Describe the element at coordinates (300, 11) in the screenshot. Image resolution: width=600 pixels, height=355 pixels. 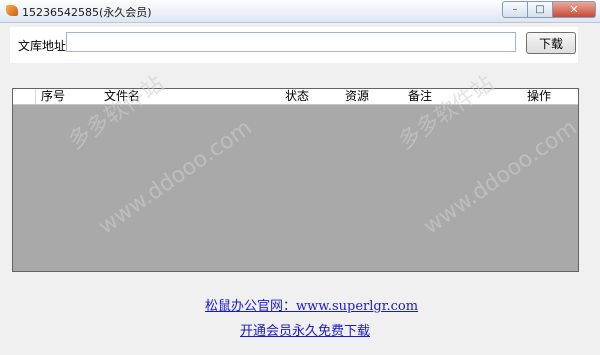
I see `title-bar: 15236542585(永久会员) – □ ✕` at that location.